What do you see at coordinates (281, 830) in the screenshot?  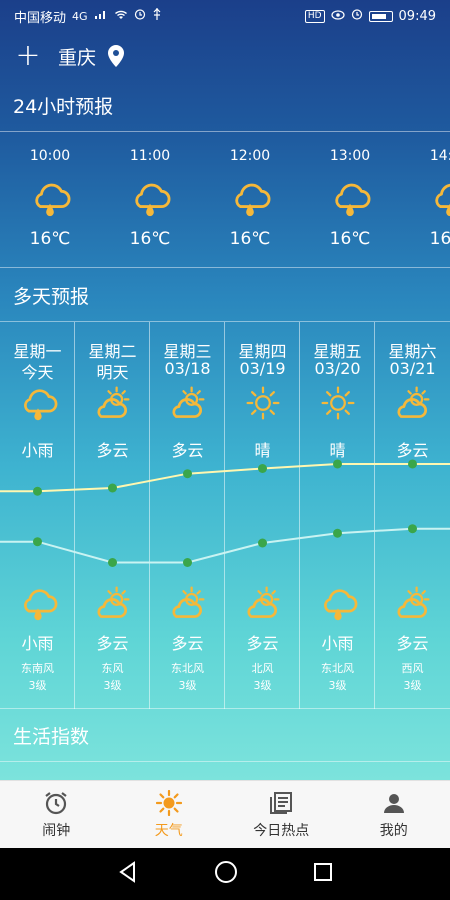 I see `tab-label: 今日热点` at bounding box center [281, 830].